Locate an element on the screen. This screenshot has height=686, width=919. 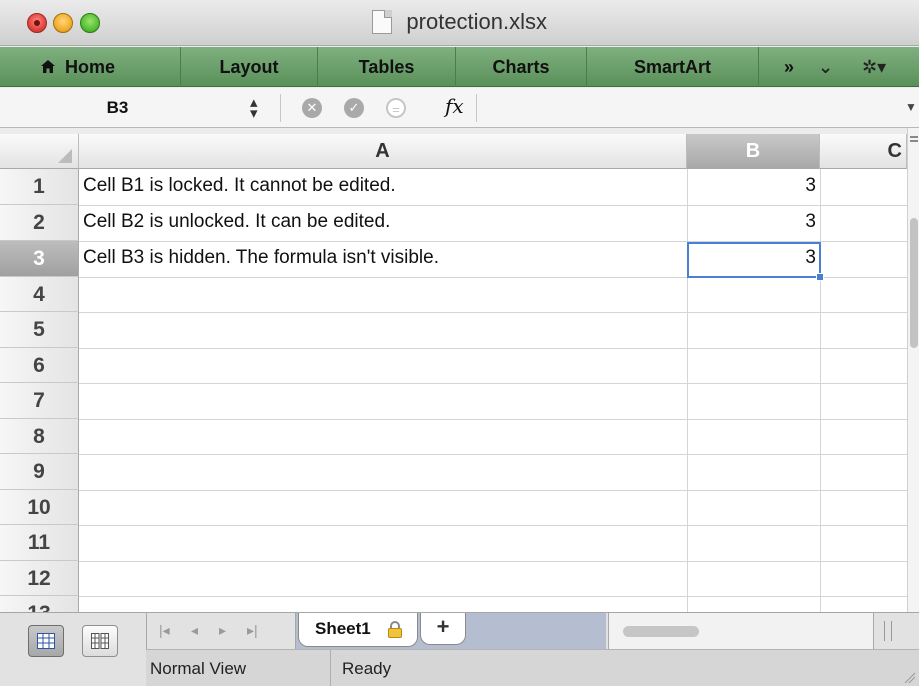
page-layout-icon is located at coordinates (100, 641).